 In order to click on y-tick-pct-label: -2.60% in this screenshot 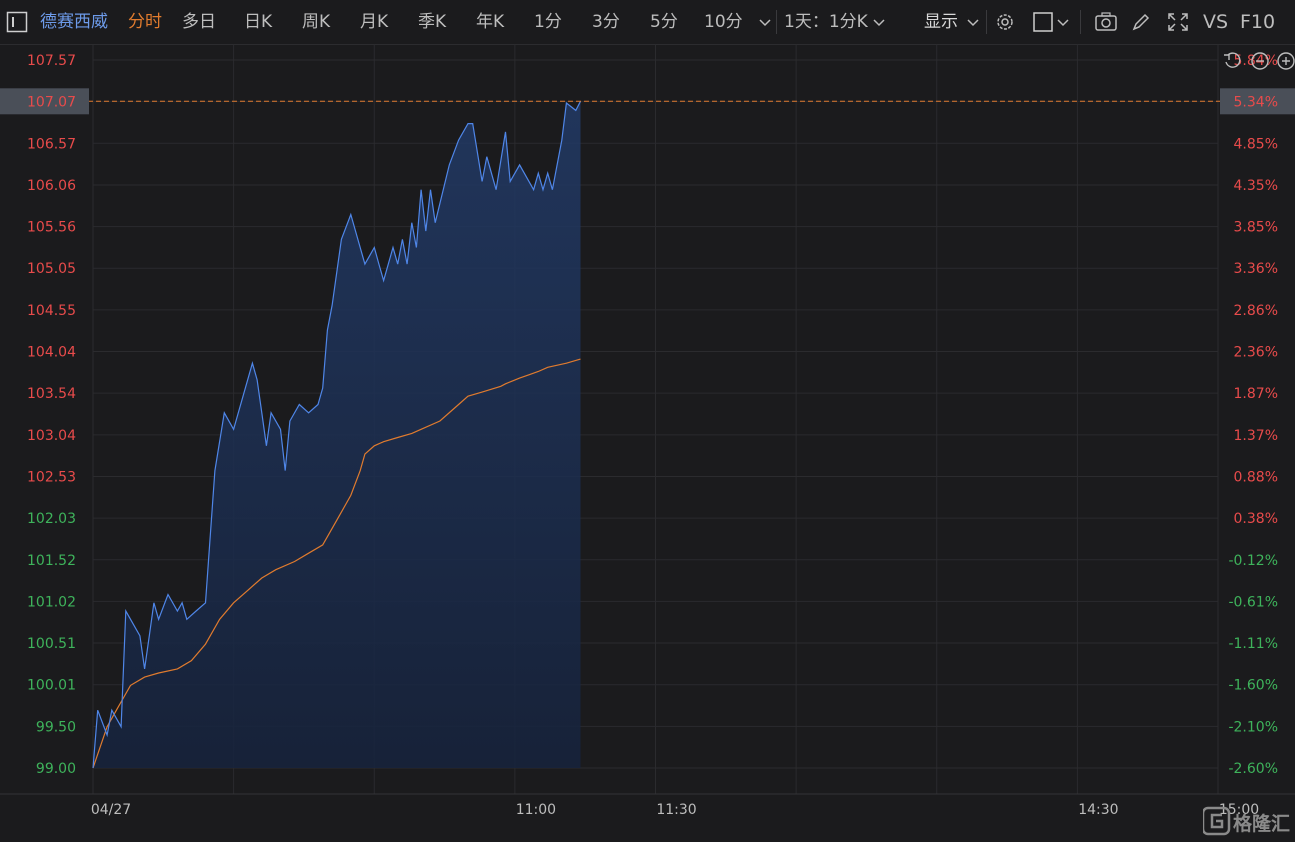, I will do `click(1253, 769)`.